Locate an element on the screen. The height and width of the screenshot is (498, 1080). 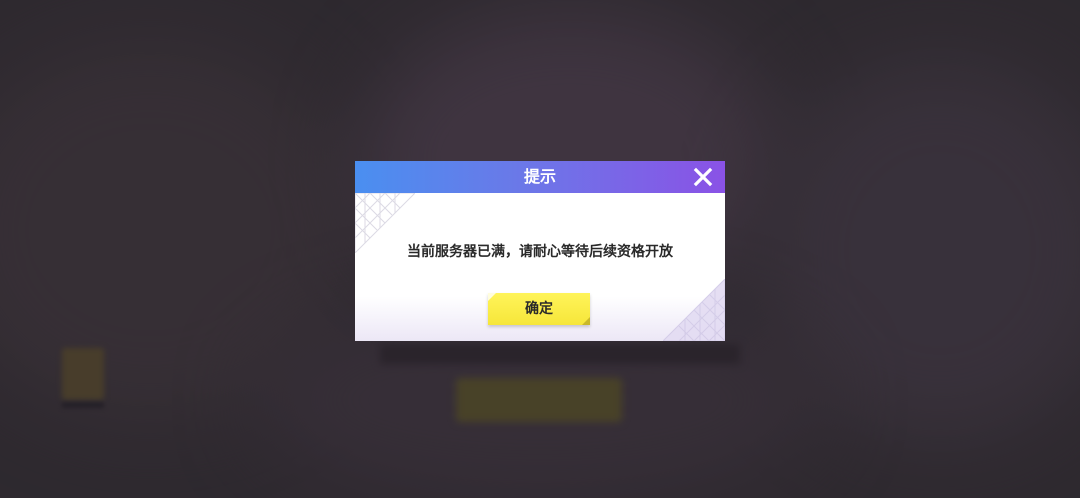
close-button is located at coordinates (703, 177).